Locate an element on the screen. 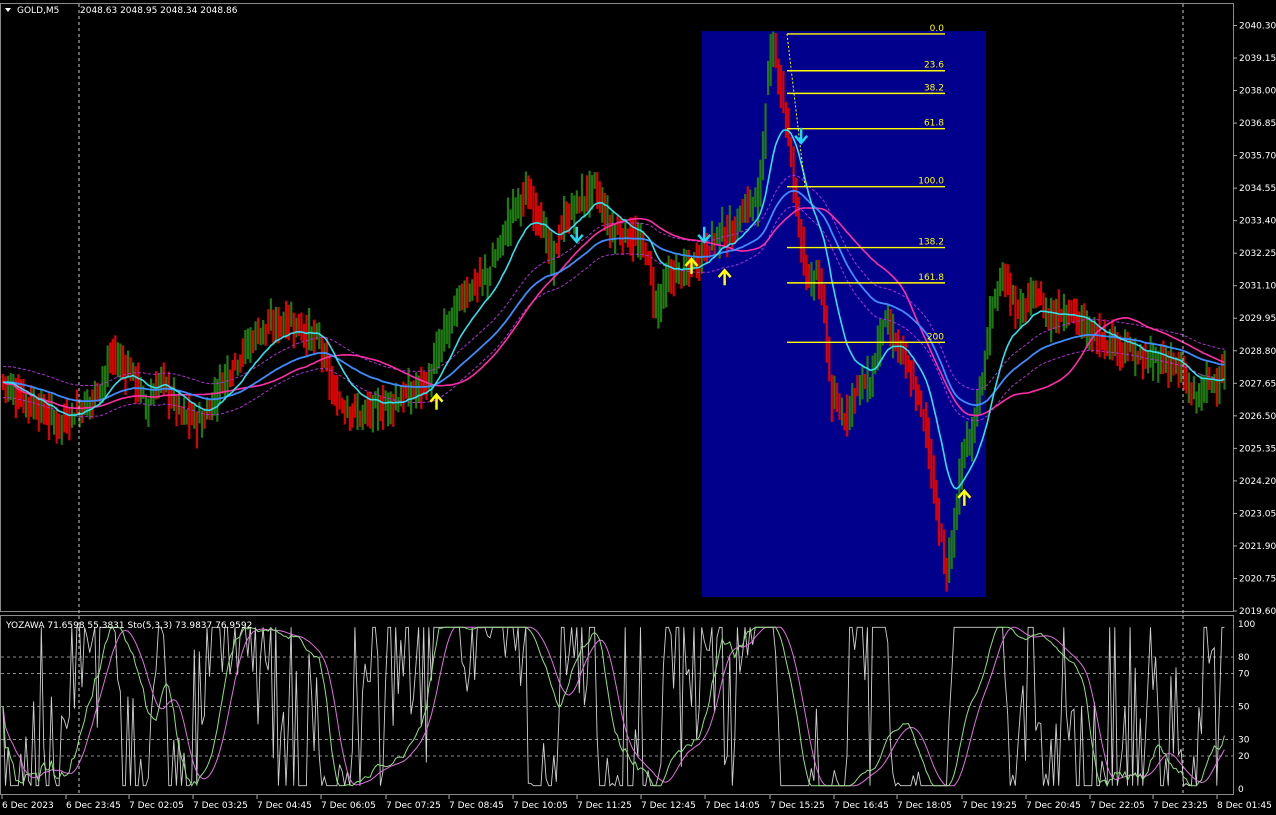  indicator-tick-label: 80 is located at coordinates (1244, 658).